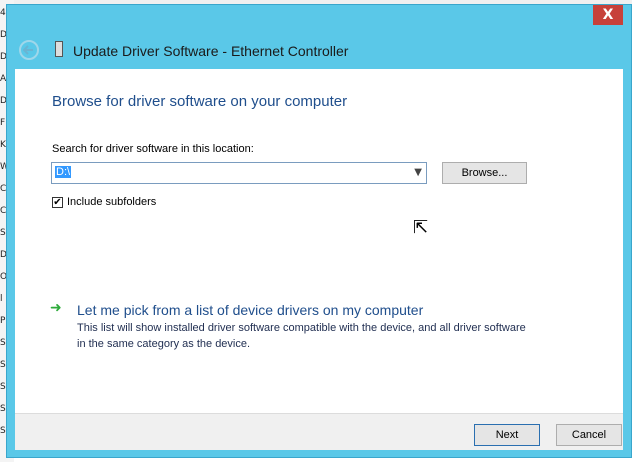 This screenshot has width=632, height=462. What do you see at coordinates (589, 435) in the screenshot?
I see `cancel-button: Cancel` at bounding box center [589, 435].